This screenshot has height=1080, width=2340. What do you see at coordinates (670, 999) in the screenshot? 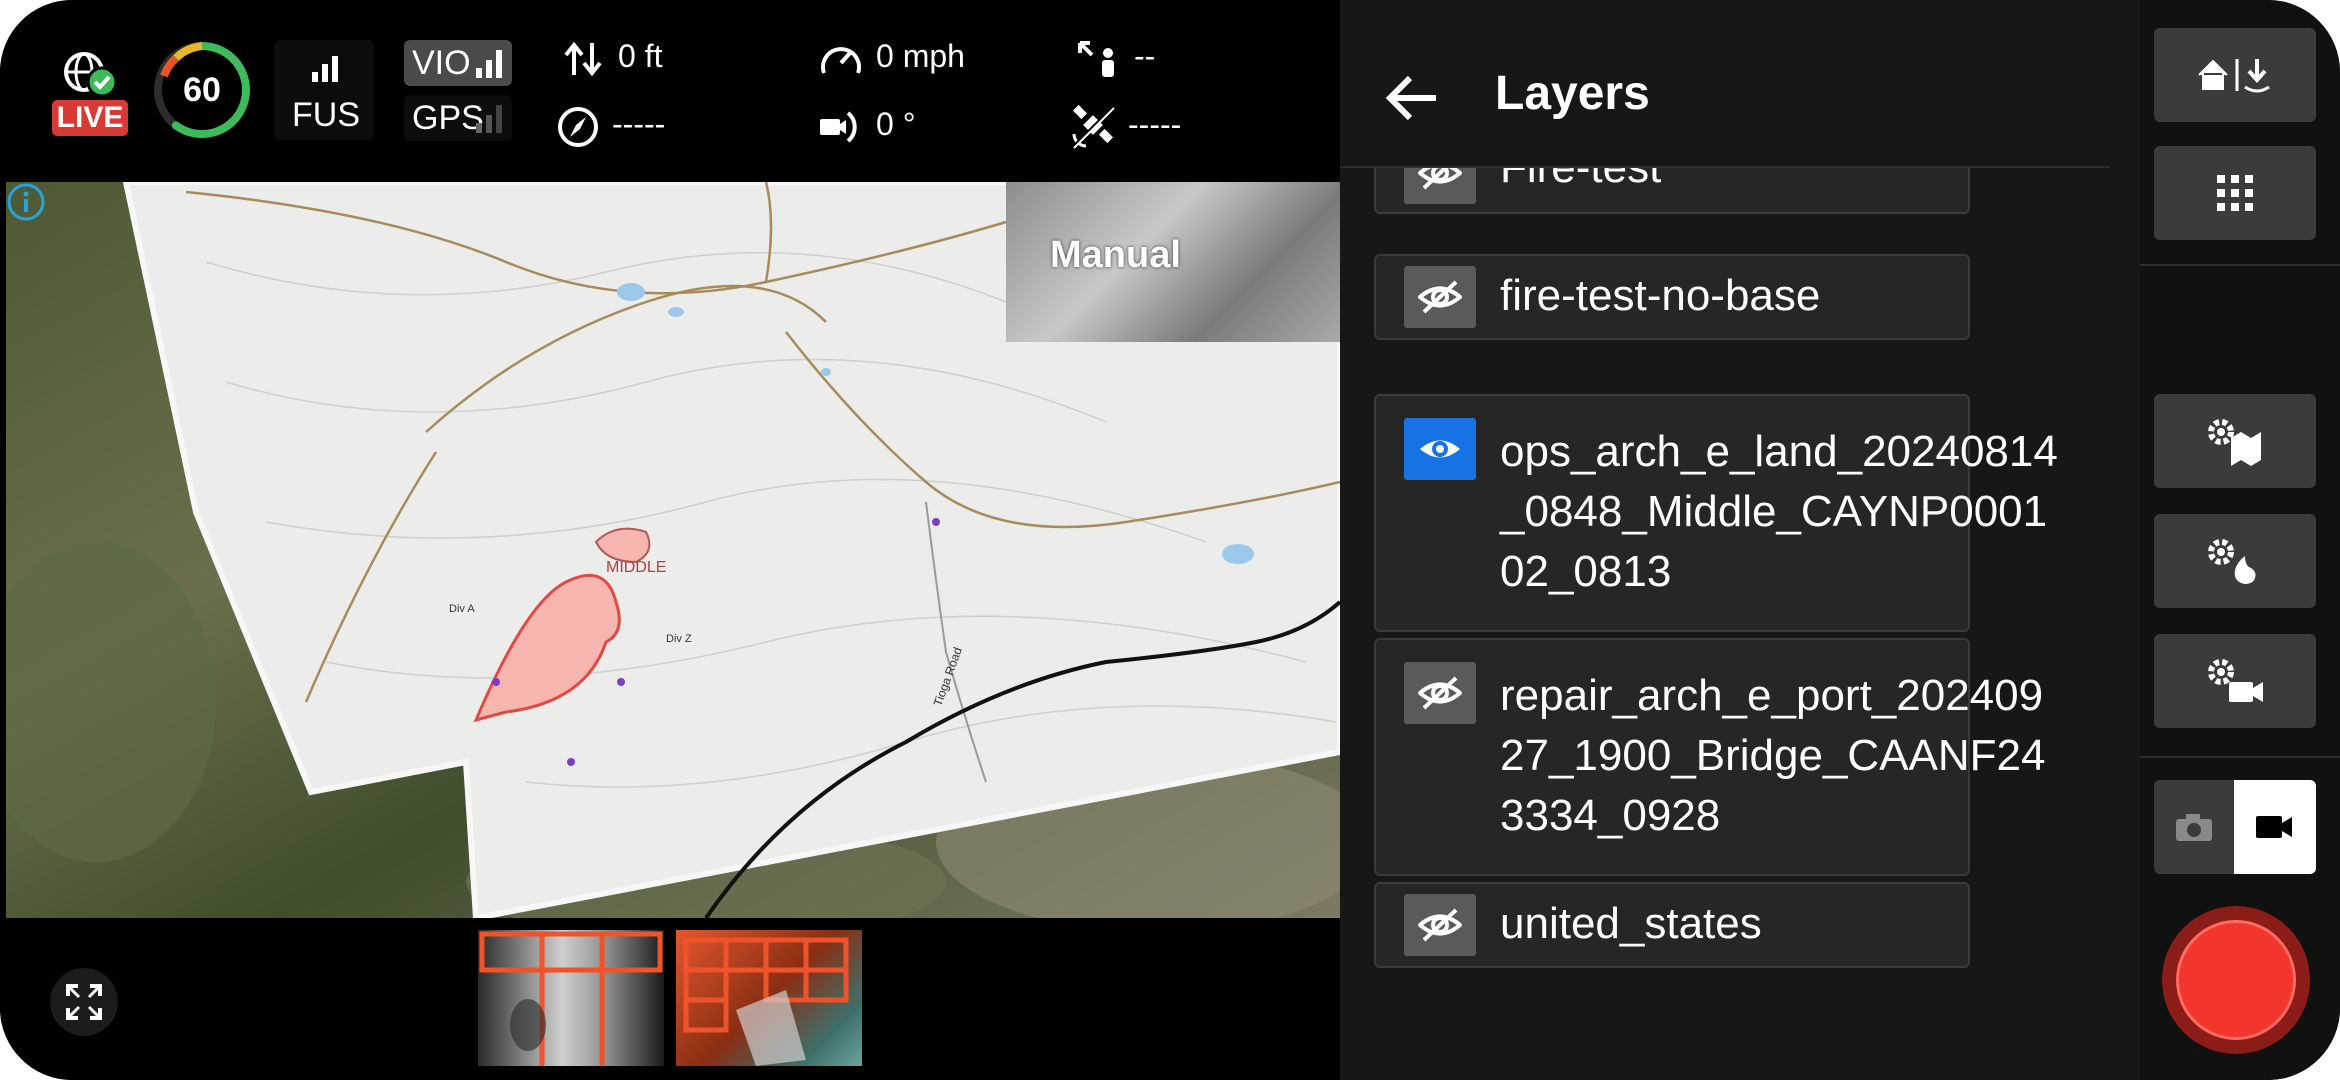
I see `bottom-strip` at bounding box center [670, 999].